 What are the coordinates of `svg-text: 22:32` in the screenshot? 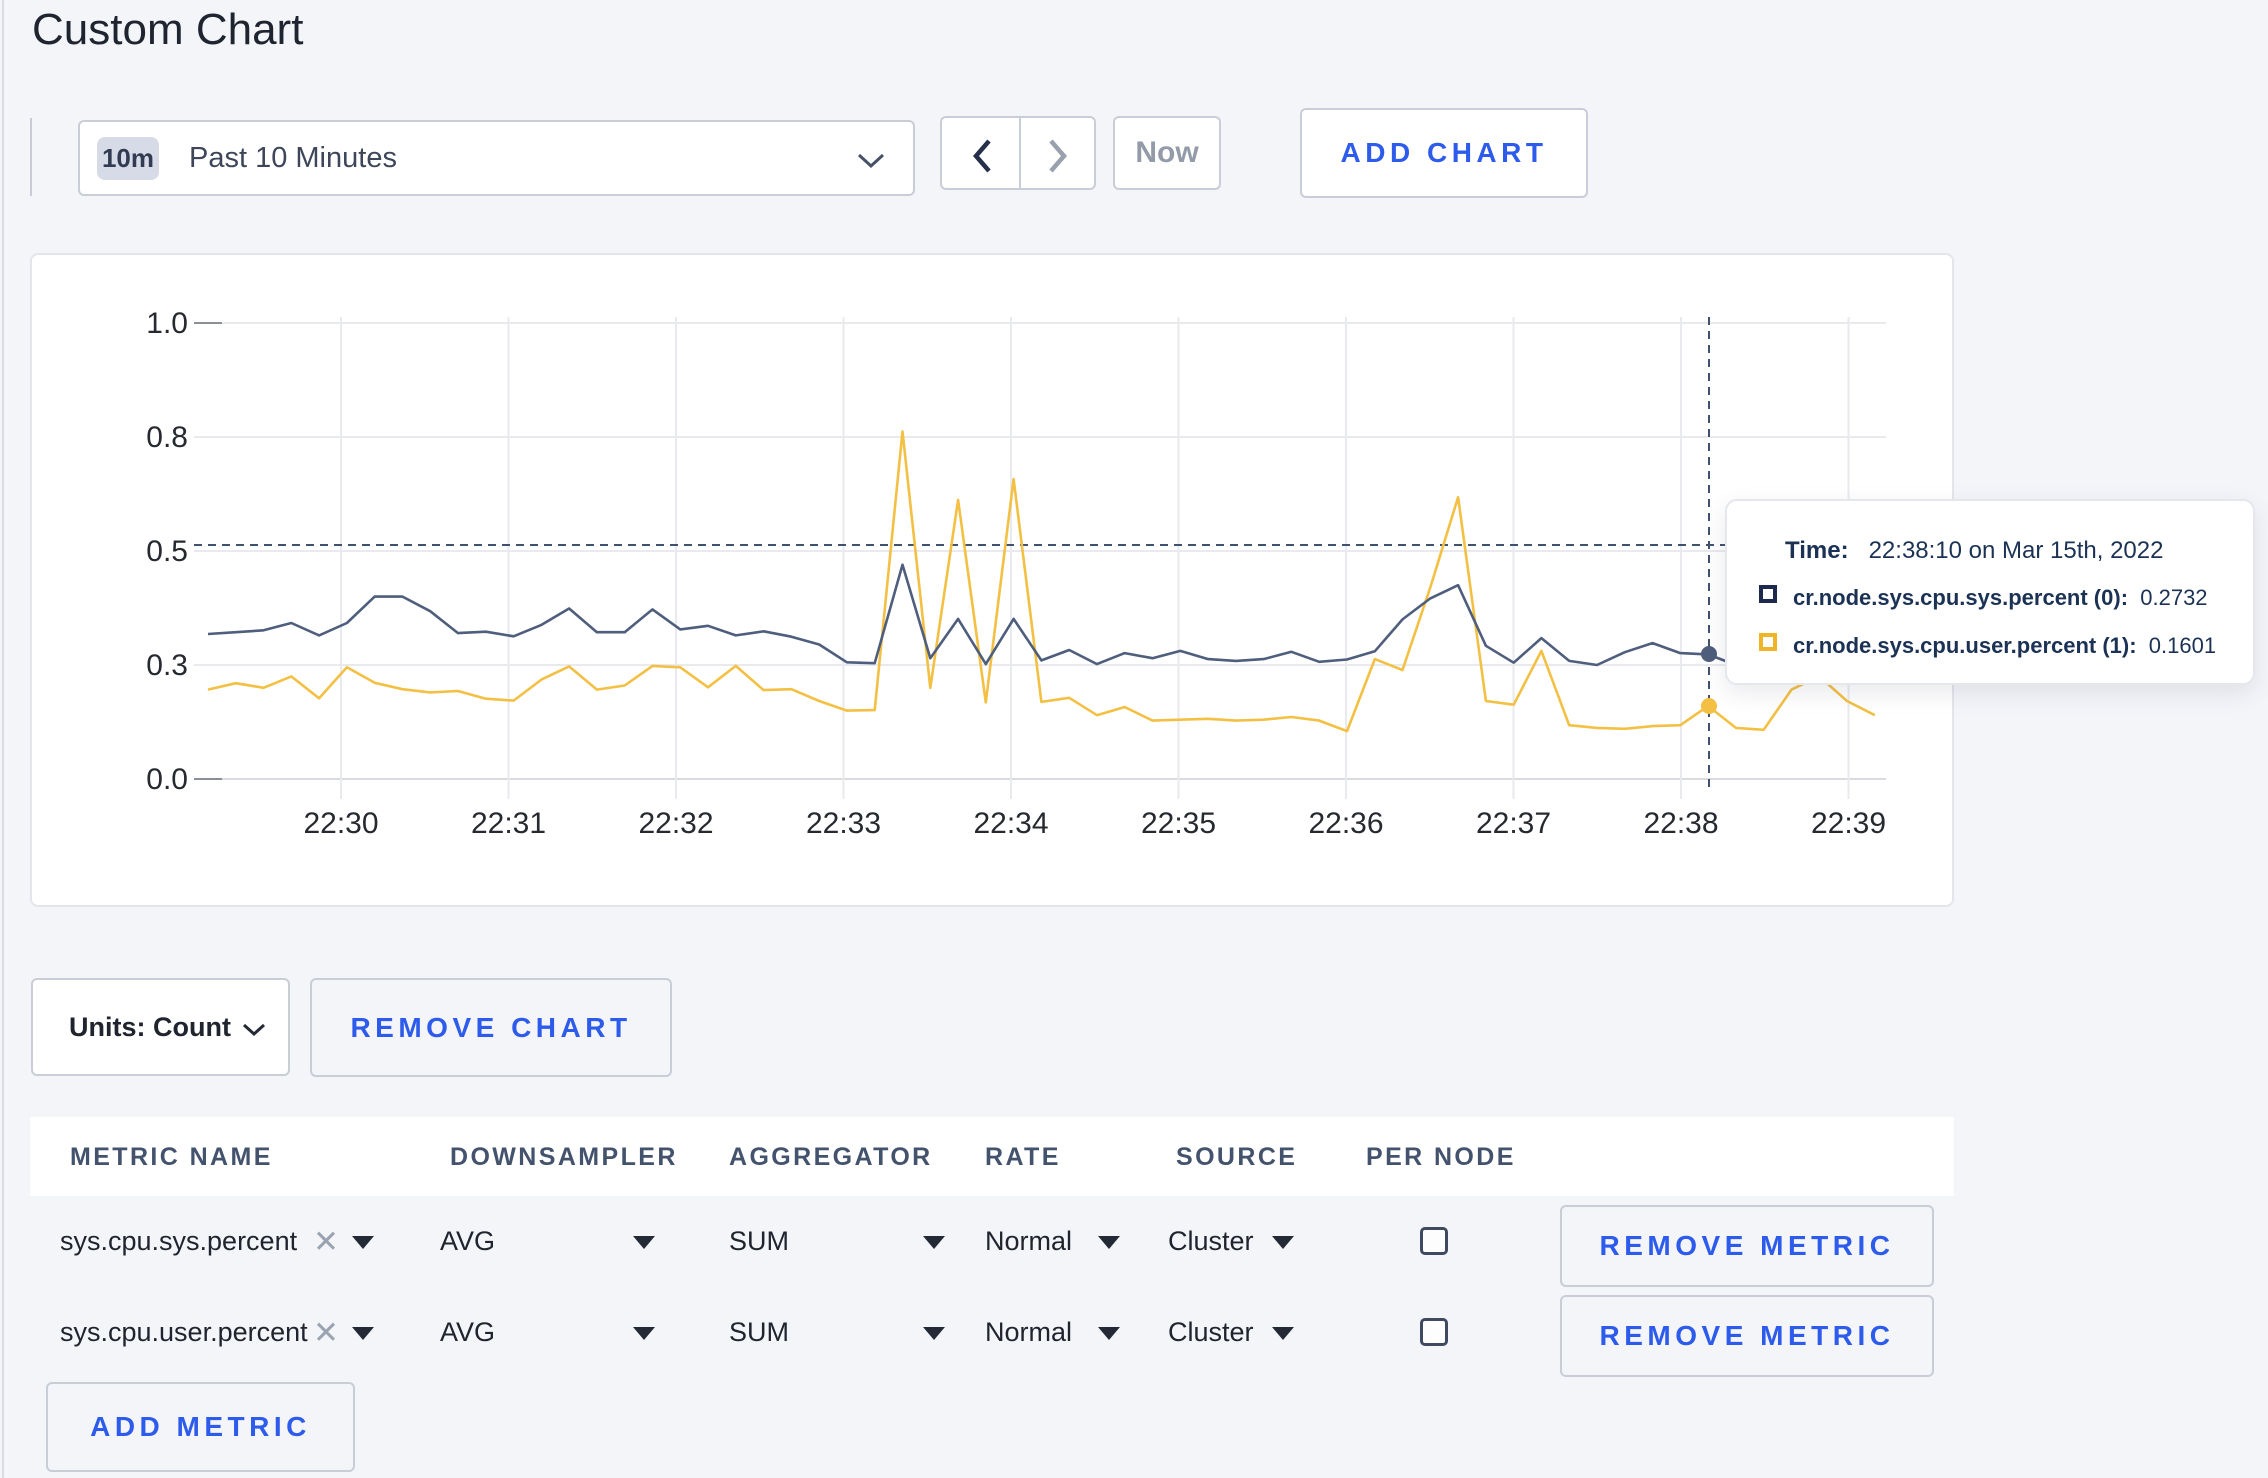 It's located at (675, 823).